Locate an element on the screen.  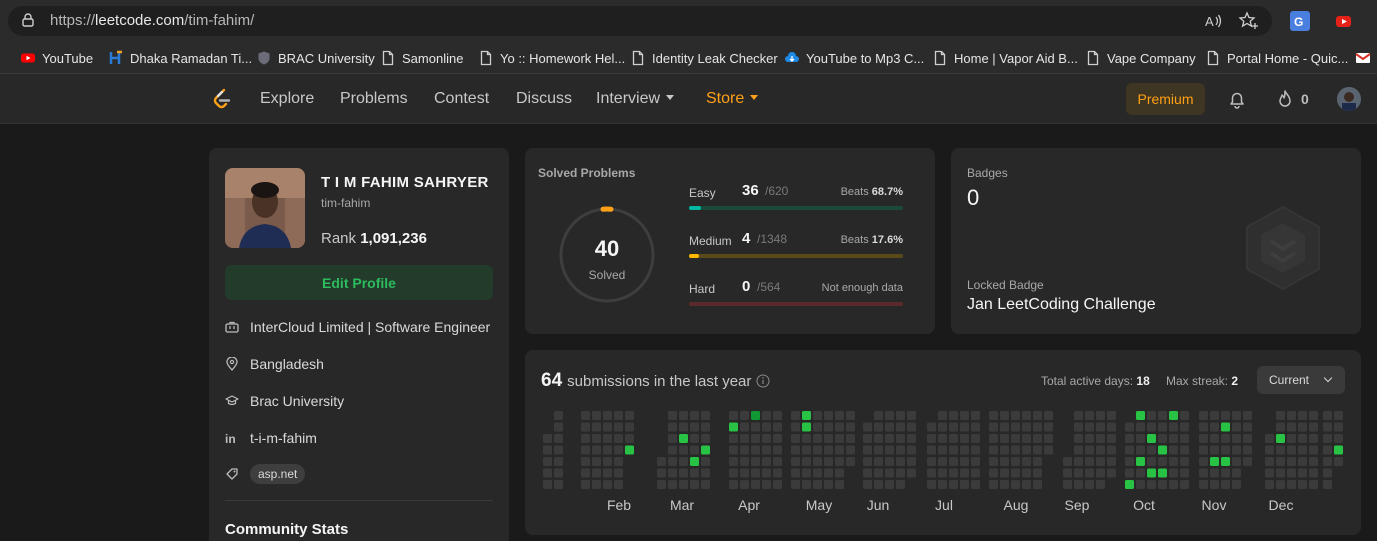
locked-badge-icon is located at coordinates (1283, 248).